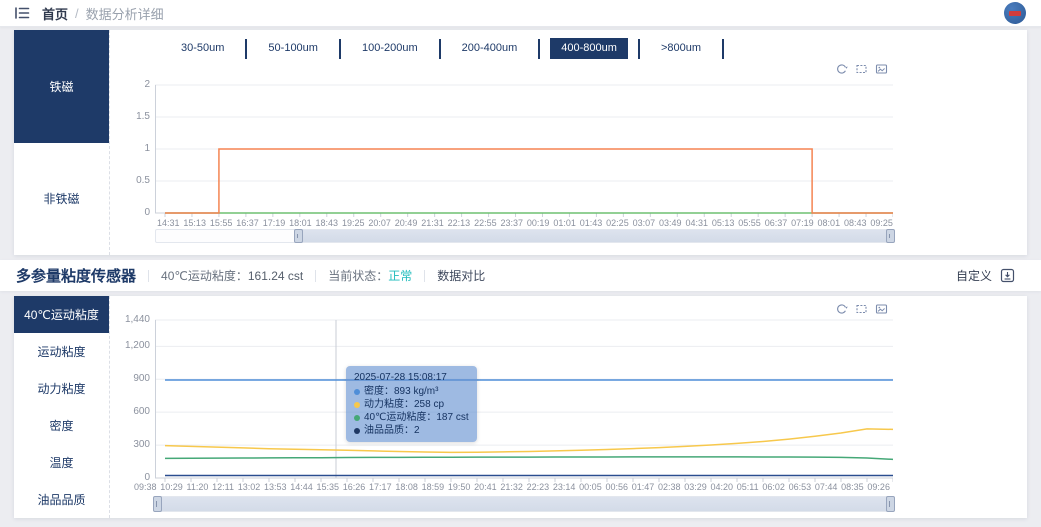  Describe the element at coordinates (696, 223) in the screenshot. I see `x-tick-label: 04:31` at that location.